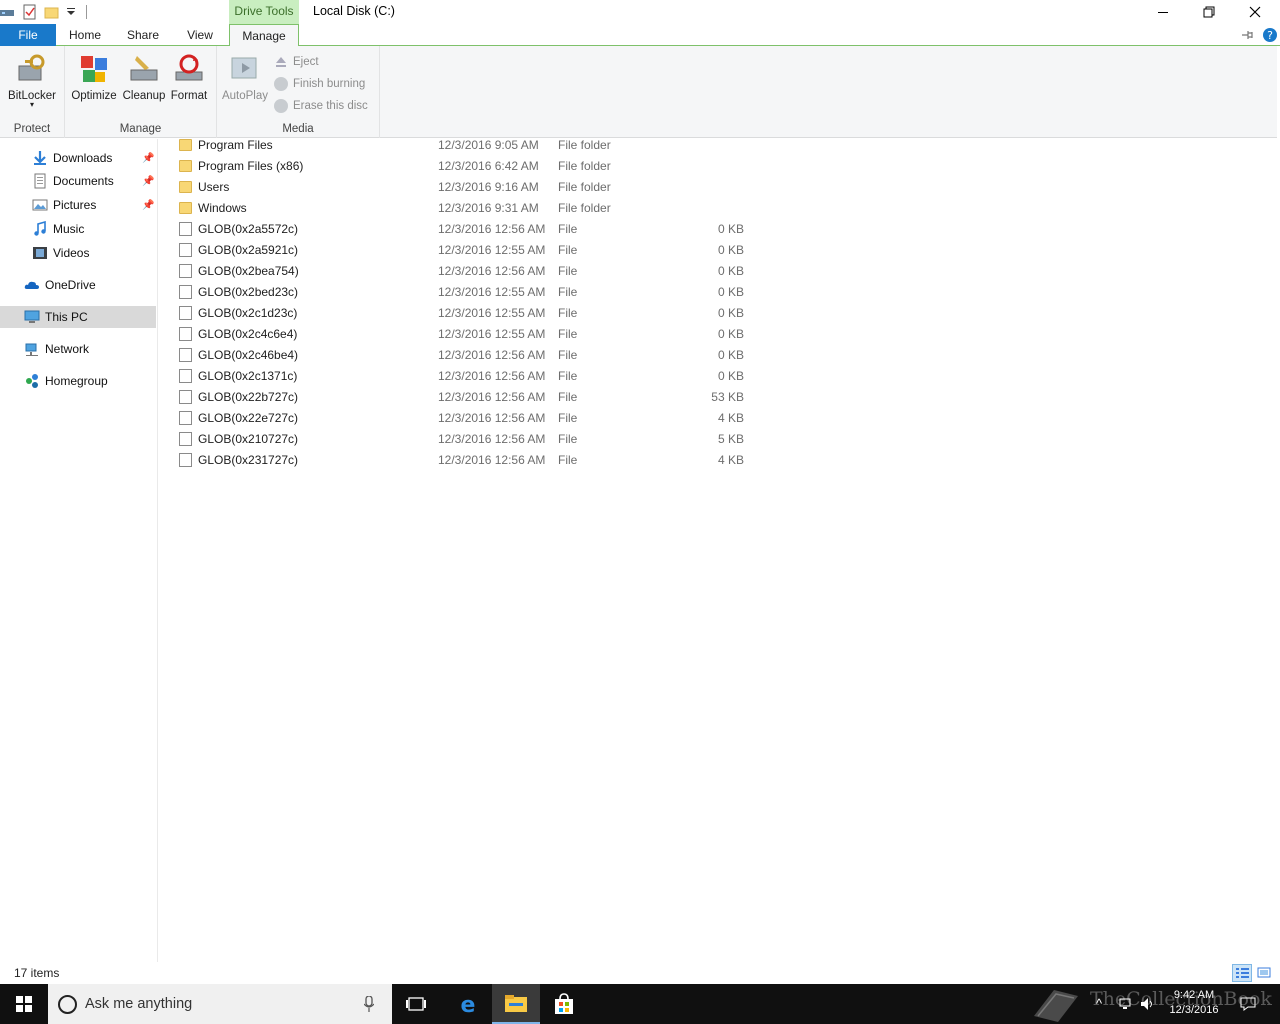 The width and height of the screenshot is (1280, 1024). I want to click on clock-time: 9:42 AM, so click(1194, 995).